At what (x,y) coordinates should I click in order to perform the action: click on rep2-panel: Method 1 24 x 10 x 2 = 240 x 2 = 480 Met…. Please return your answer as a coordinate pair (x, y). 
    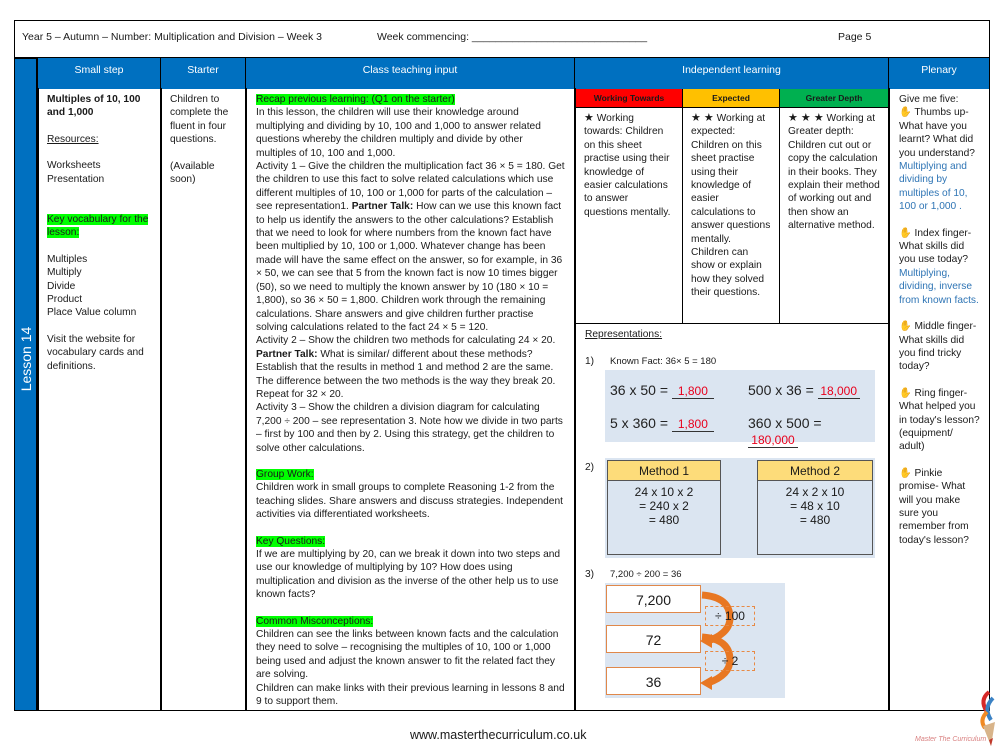
    Looking at the image, I should click on (740, 508).